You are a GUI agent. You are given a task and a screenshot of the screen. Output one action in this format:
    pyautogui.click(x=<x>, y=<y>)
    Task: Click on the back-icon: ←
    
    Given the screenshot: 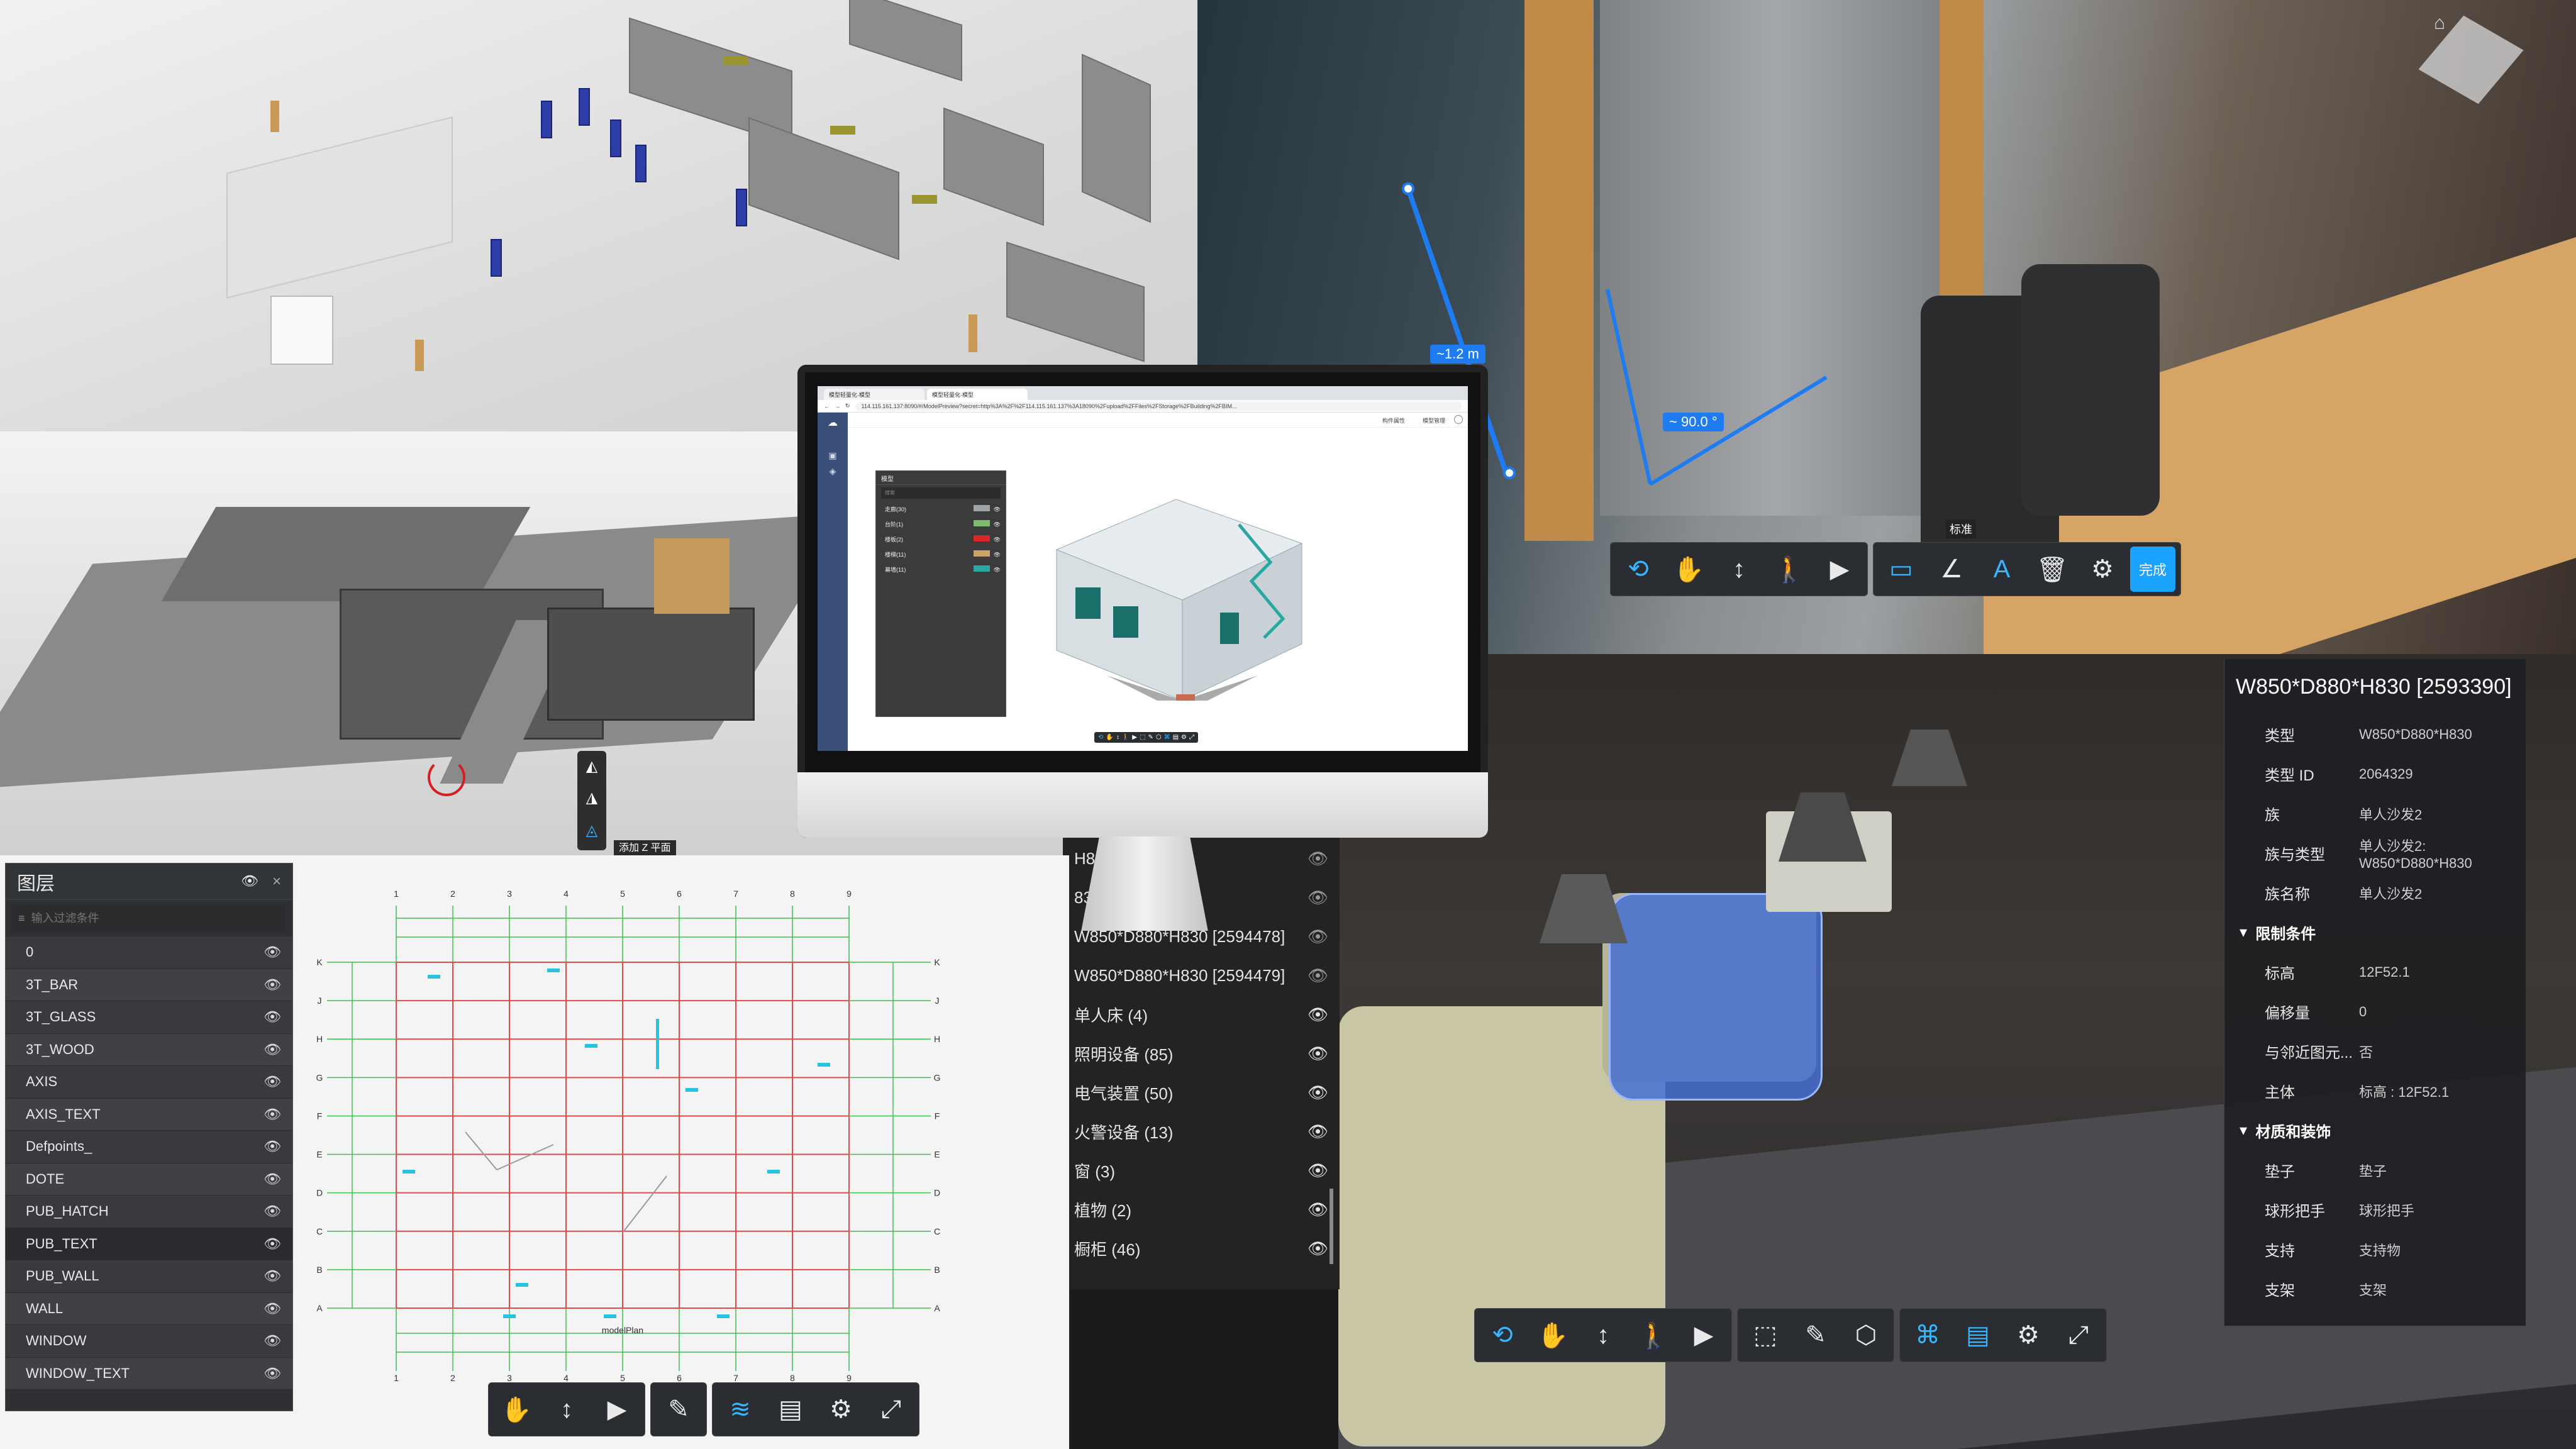 What is the action you would take?
    pyautogui.click(x=827, y=406)
    